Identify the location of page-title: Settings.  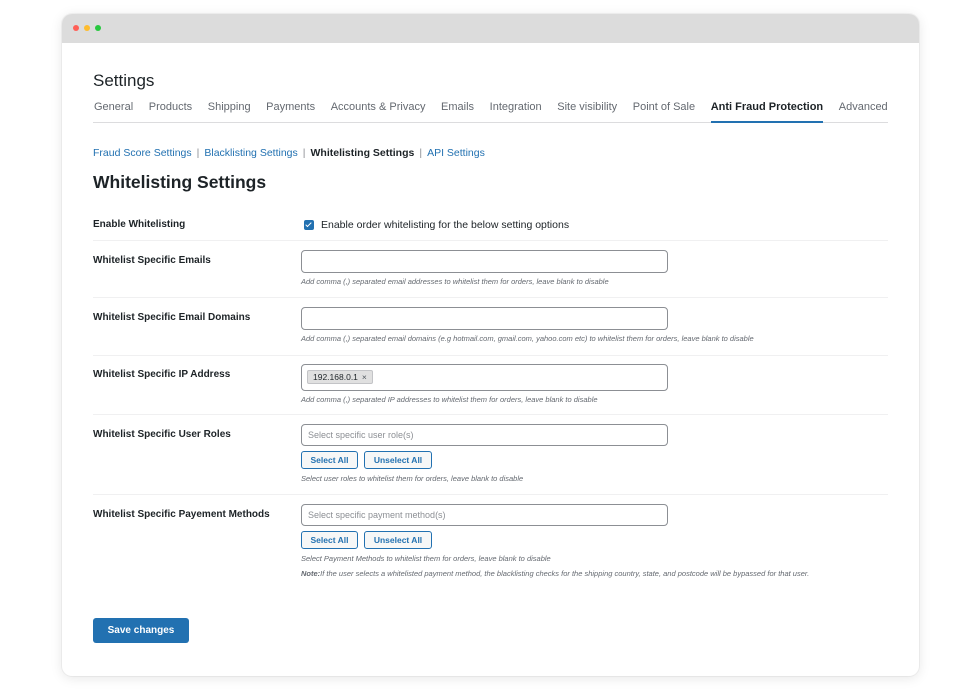
(124, 80).